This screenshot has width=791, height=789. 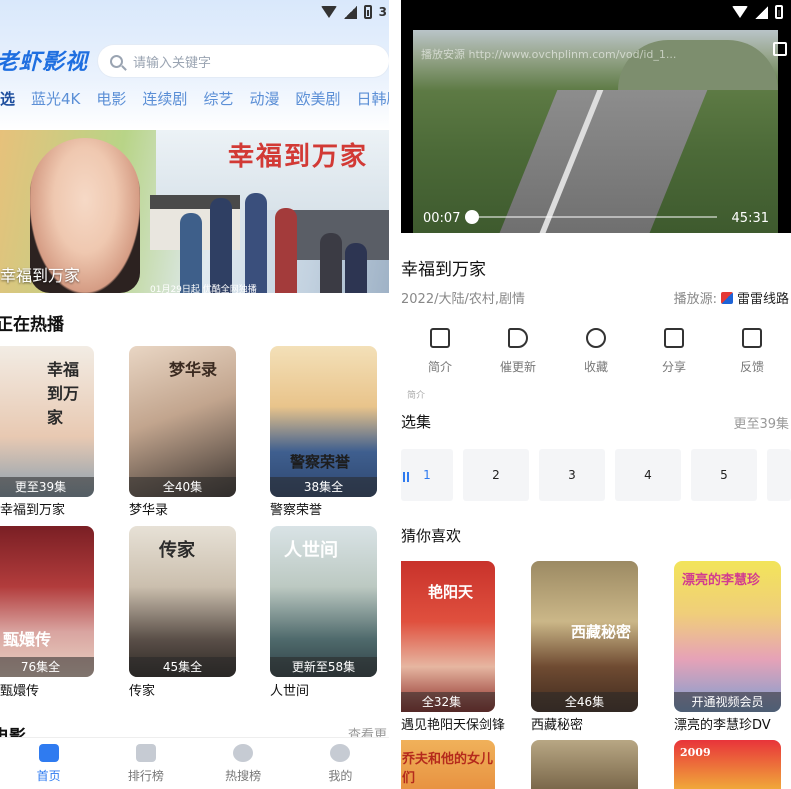 I want to click on poster-name: 警察荣誉, so click(x=296, y=508).